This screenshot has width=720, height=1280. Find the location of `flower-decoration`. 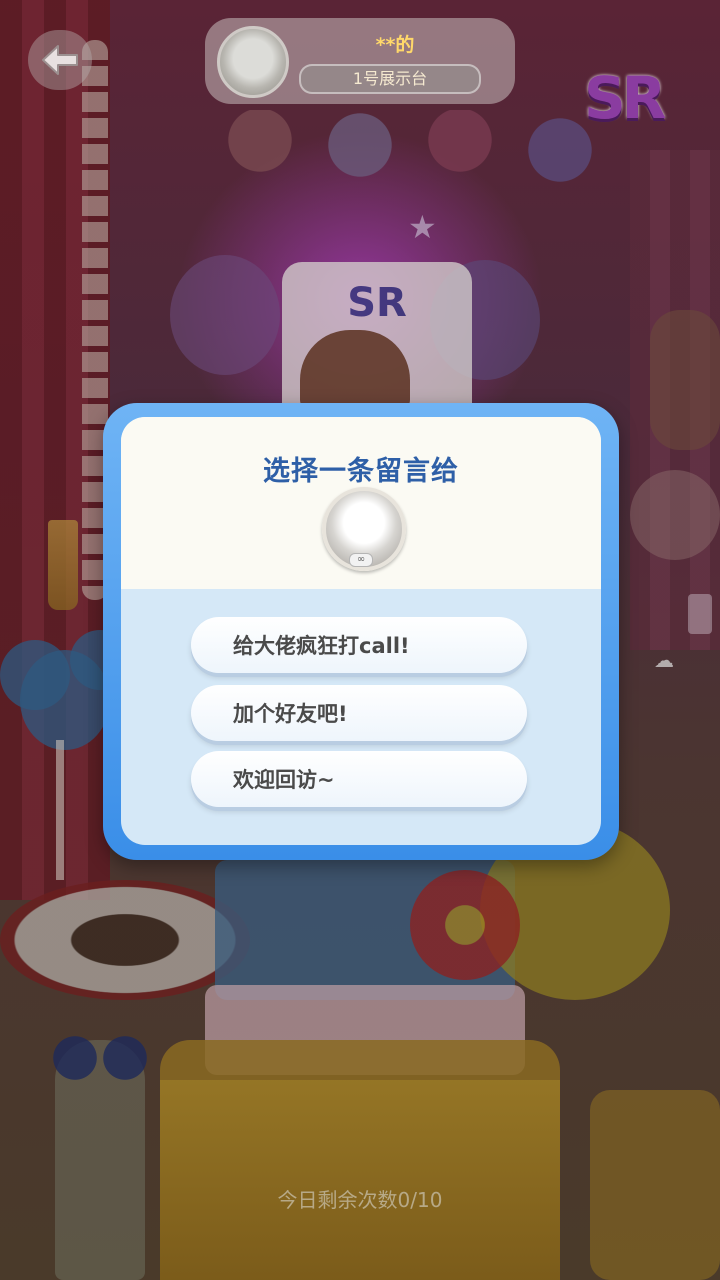

flower-decoration is located at coordinates (465, 925).